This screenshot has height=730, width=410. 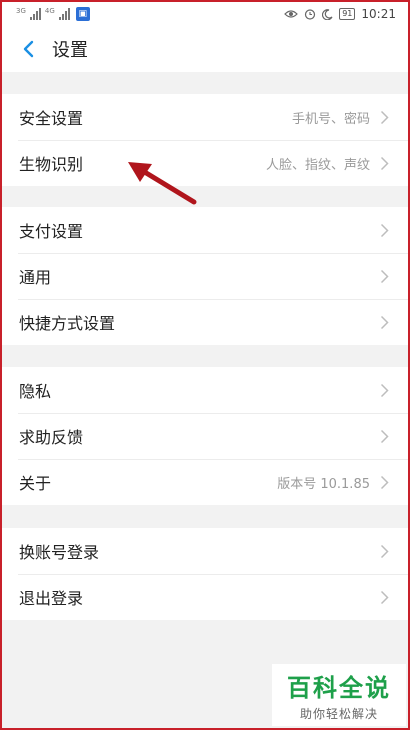 I want to click on row-detail: 手机号、密码, so click(x=330, y=119).